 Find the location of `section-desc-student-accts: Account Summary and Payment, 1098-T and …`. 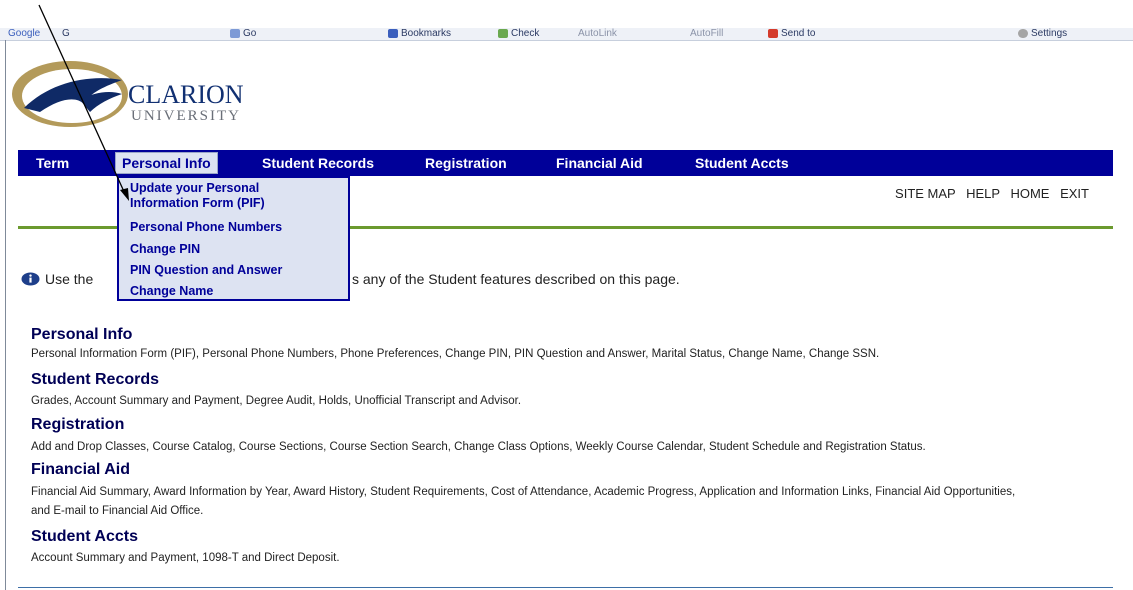

section-desc-student-accts: Account Summary and Payment, 1098-T and … is located at coordinates (185, 558).